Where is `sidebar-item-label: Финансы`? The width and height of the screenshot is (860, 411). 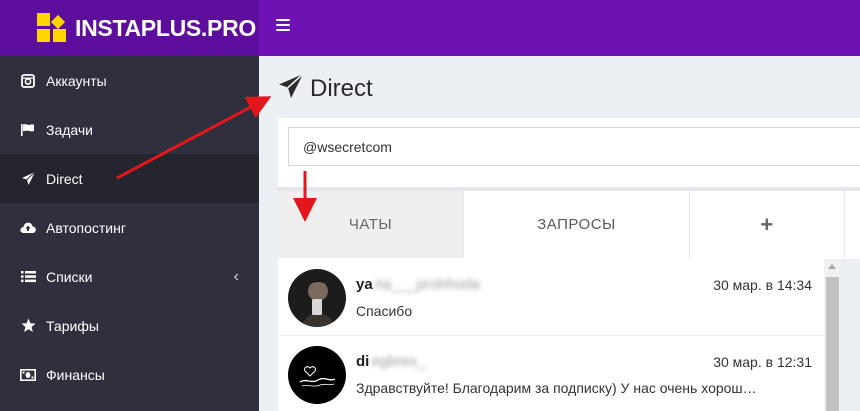
sidebar-item-label: Финансы is located at coordinates (75, 374).